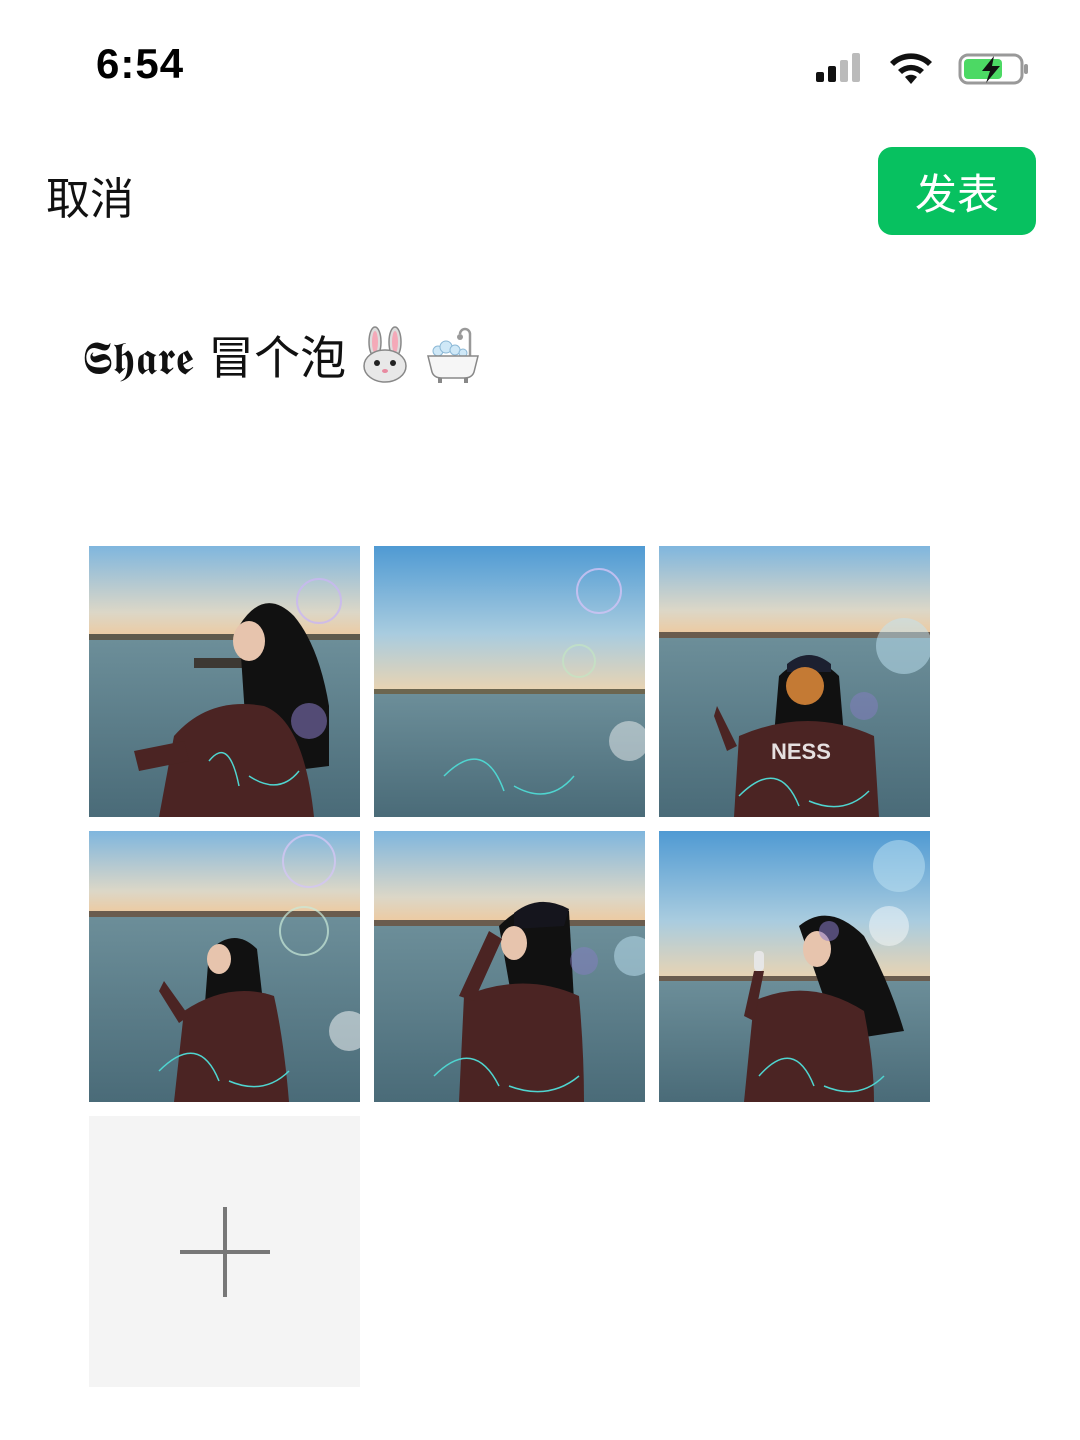 The width and height of the screenshot is (1080, 1440). What do you see at coordinates (801, 751) in the screenshot?
I see `svg-text: NESS` at bounding box center [801, 751].